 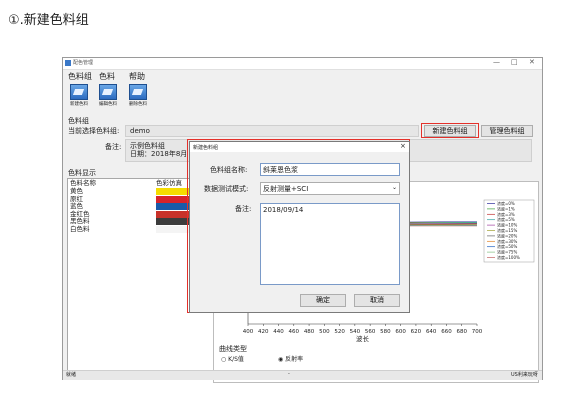 What do you see at coordinates (446, 332) in the screenshot?
I see `x-tick-label: 660` at bounding box center [446, 332].